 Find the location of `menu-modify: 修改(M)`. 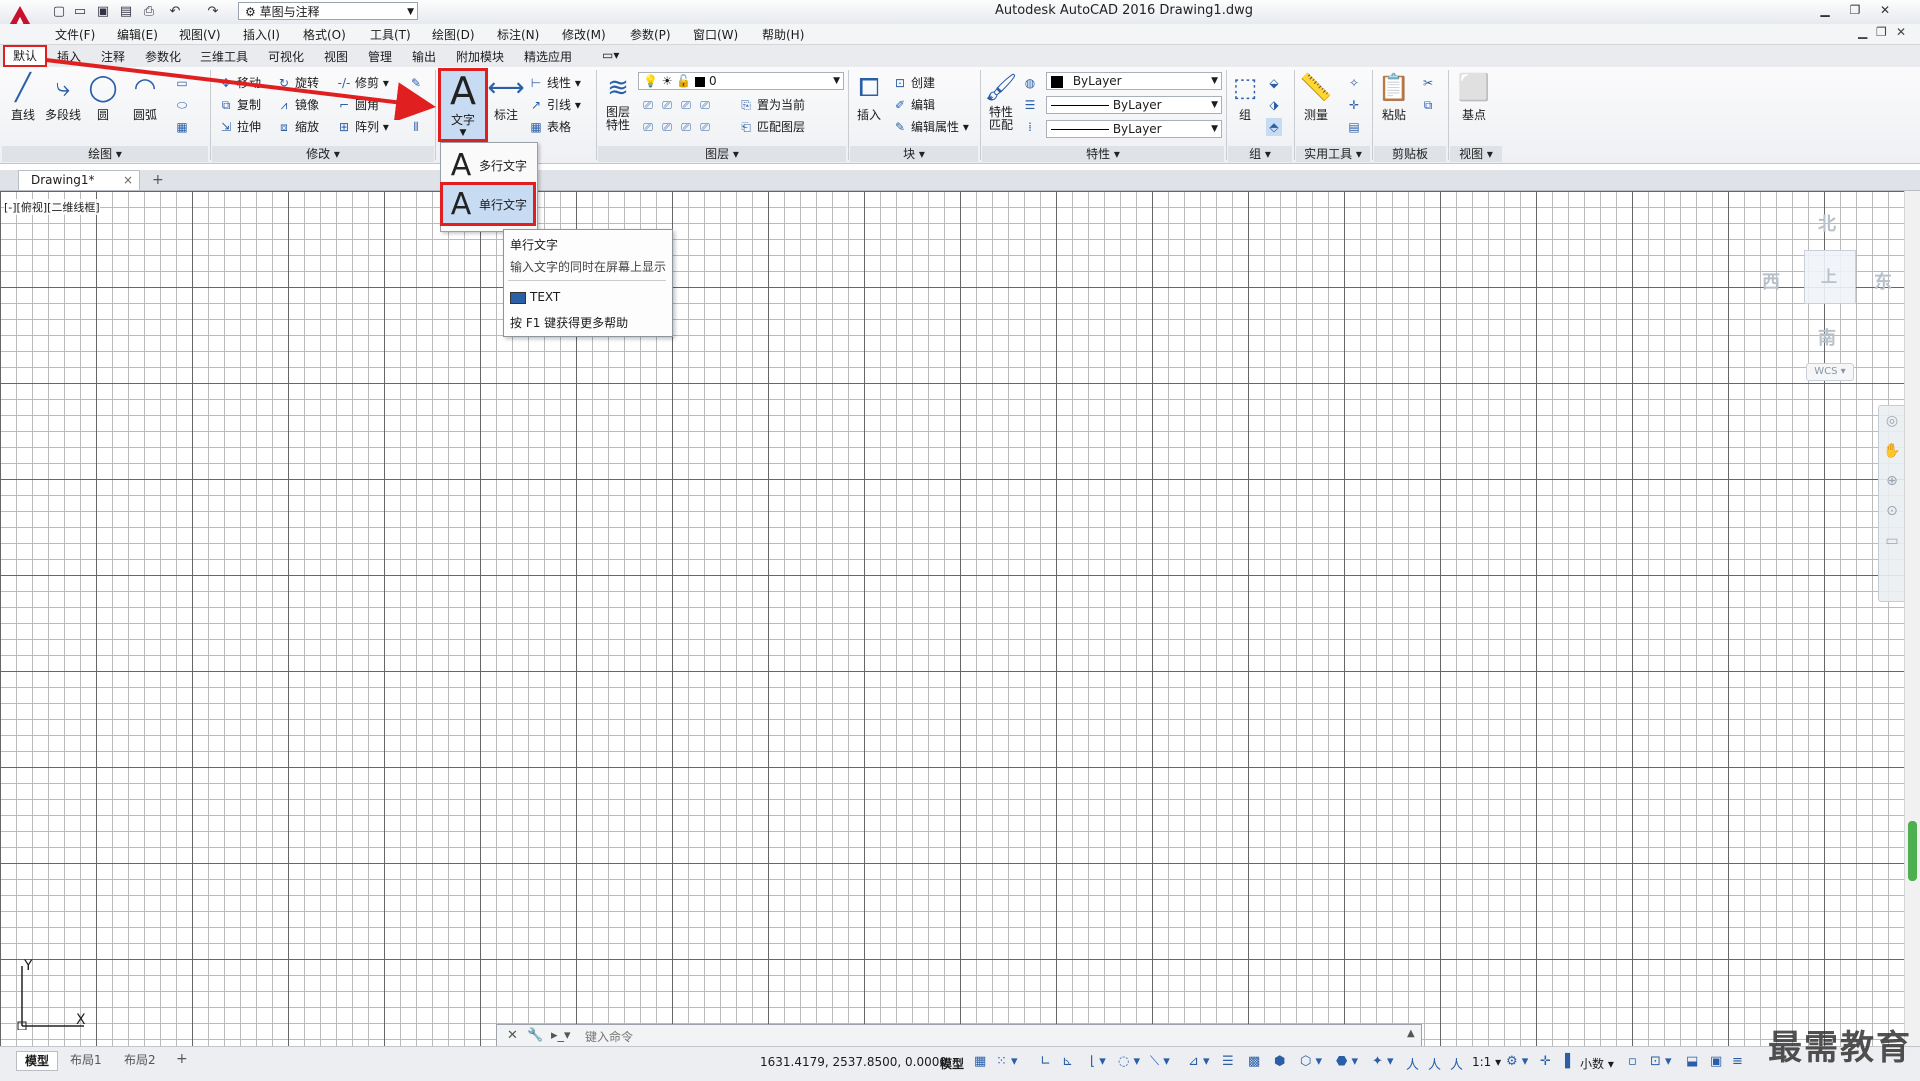

menu-modify: 修改(M) is located at coordinates (584, 34).